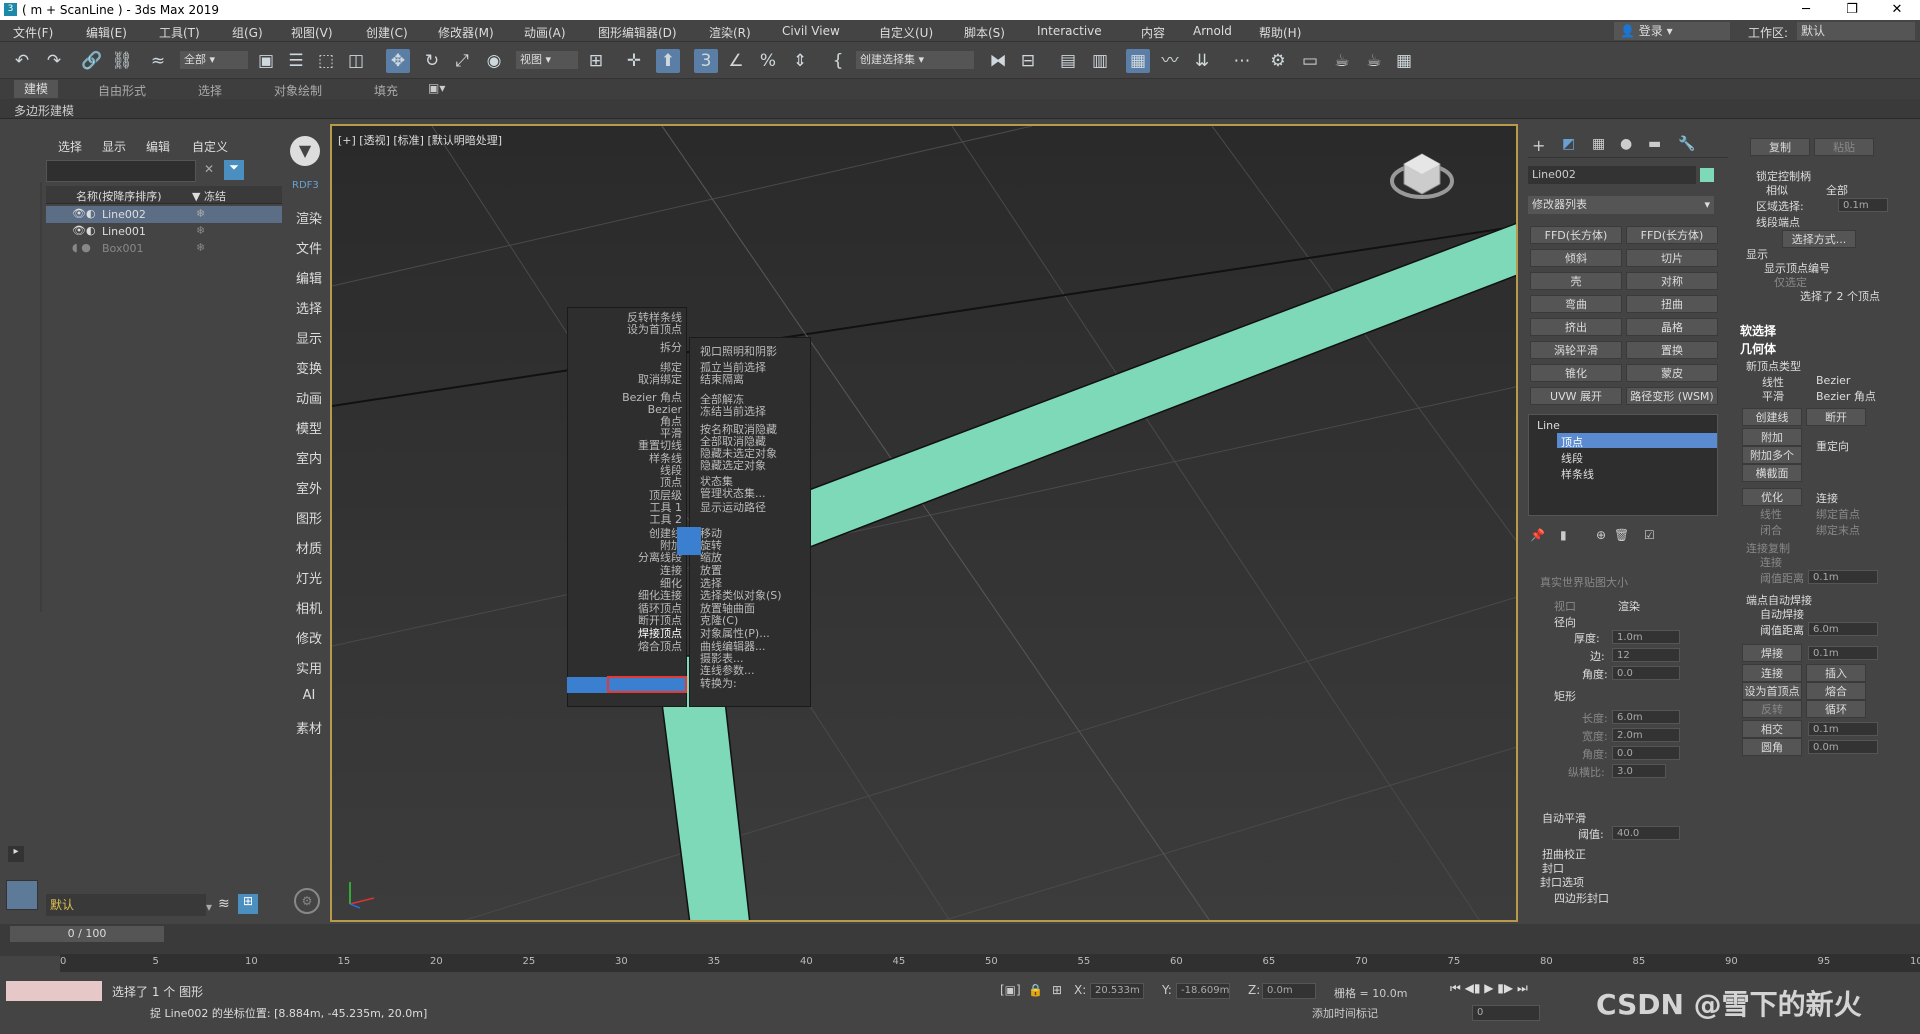  I want to click on refine-button: 优化, so click(1772, 497).